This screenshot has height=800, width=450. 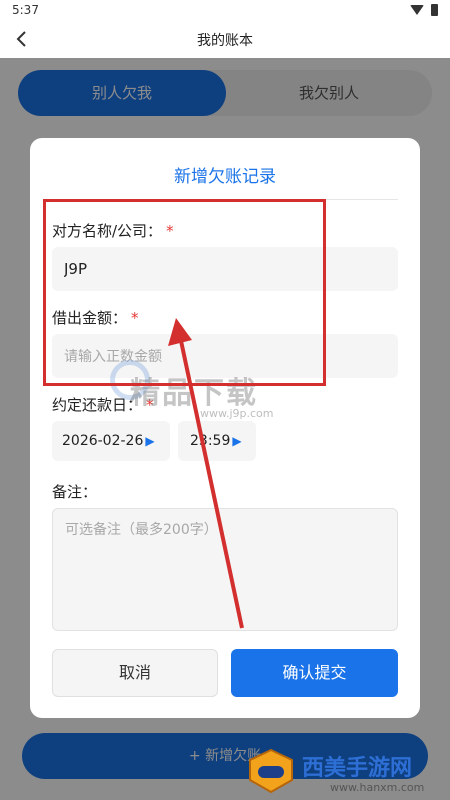 What do you see at coordinates (225, 177) in the screenshot?
I see `dialog-title: 新增欠账记录` at bounding box center [225, 177].